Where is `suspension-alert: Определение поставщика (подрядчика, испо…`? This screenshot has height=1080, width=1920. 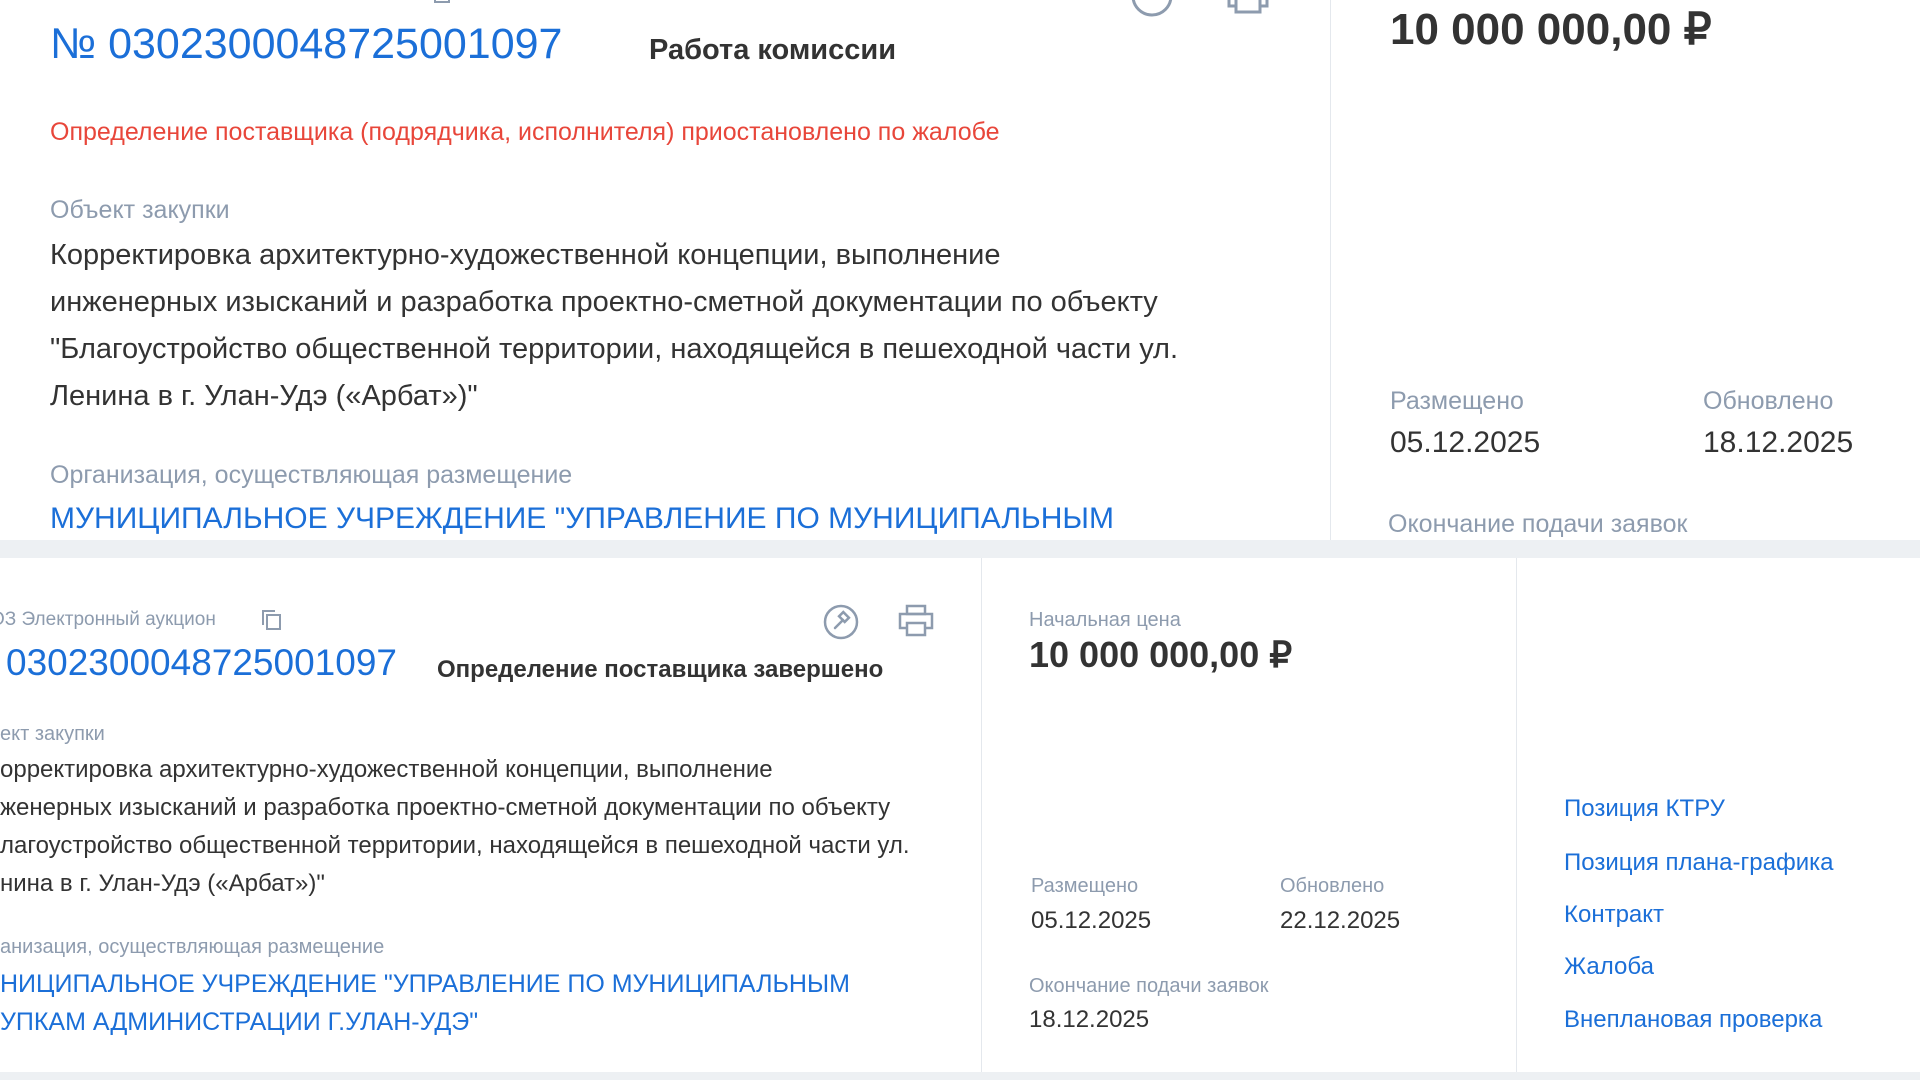
suspension-alert: Определение поставщика (подрядчика, испо… is located at coordinates (525, 132).